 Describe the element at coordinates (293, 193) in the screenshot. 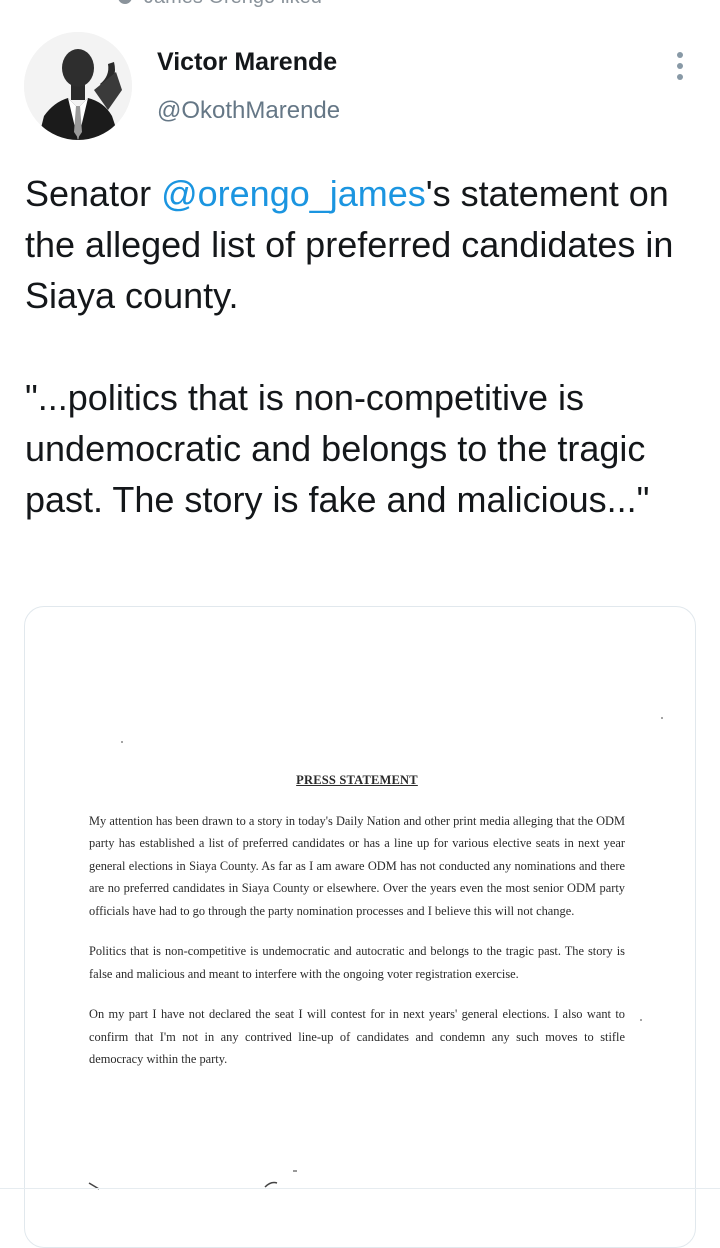

I see `mention-link: @orengo_james` at that location.